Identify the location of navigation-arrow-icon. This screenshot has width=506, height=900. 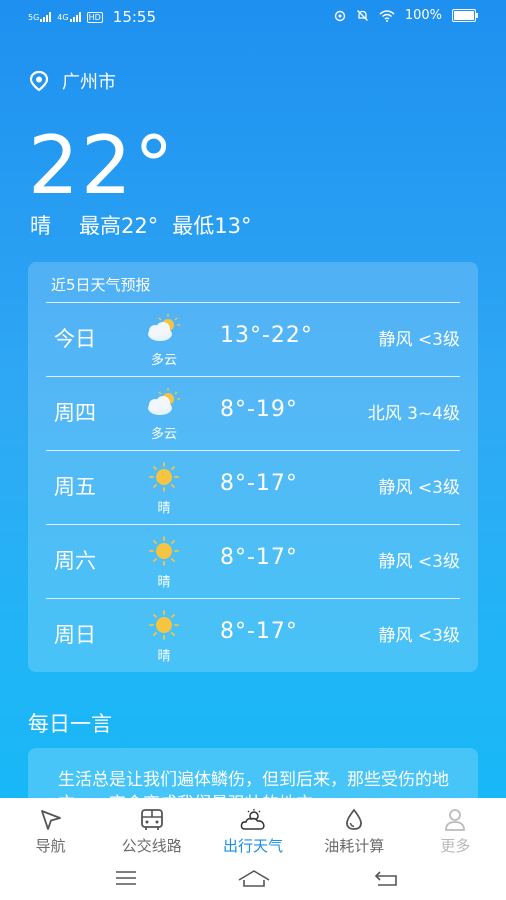
(50, 820).